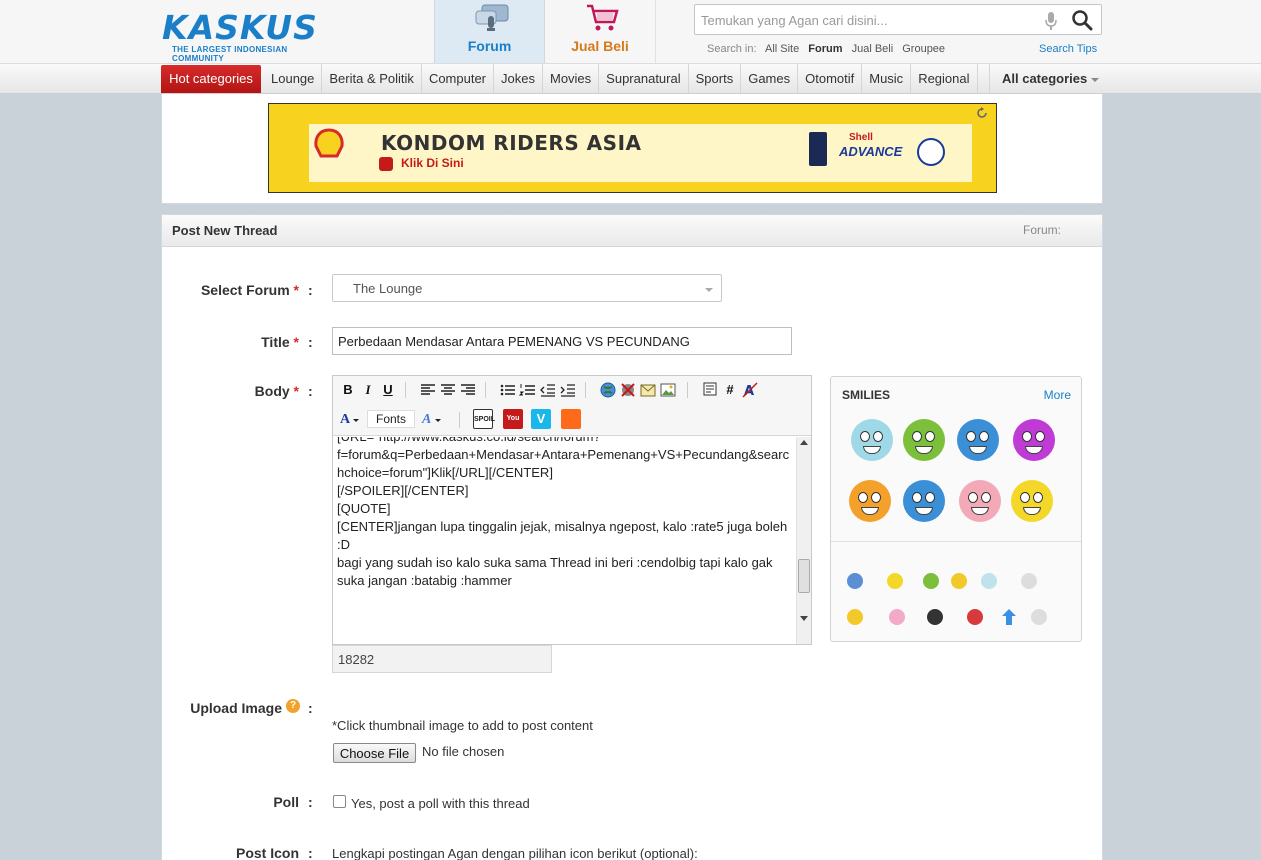 This screenshot has width=1261, height=860. I want to click on email-icon, so click(648, 390).